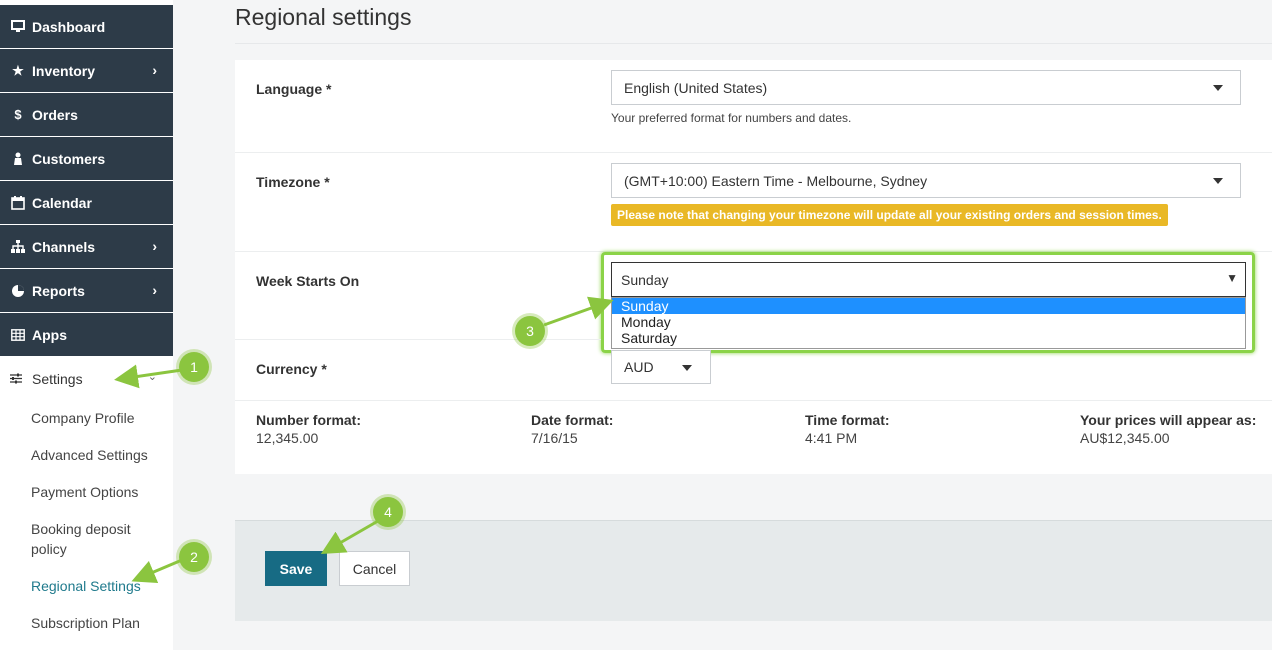 The image size is (1272, 650). I want to click on callout-badge-3: 3, so click(530, 331).